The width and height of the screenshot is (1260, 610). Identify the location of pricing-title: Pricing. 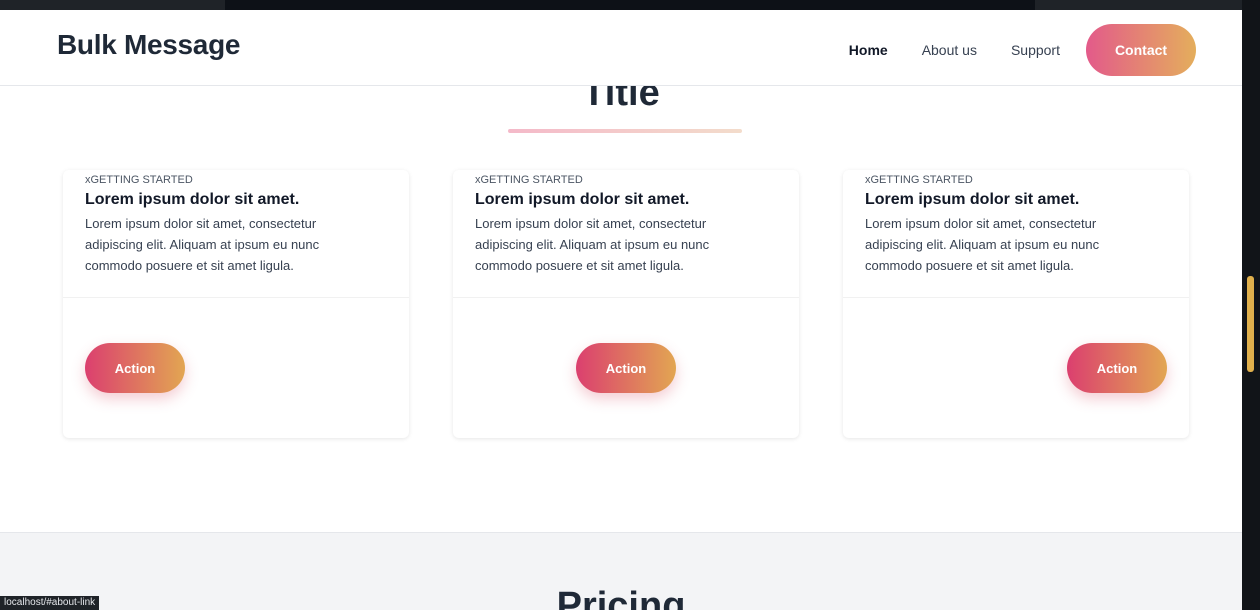
(621, 597).